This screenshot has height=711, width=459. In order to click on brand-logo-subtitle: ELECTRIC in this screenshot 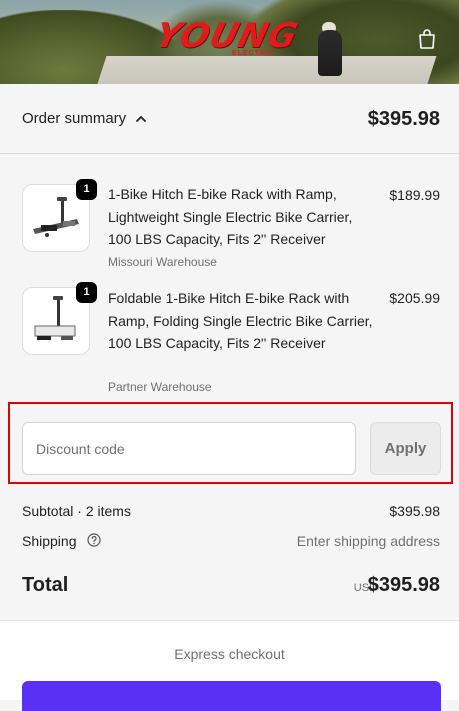, I will do `click(253, 53)`.